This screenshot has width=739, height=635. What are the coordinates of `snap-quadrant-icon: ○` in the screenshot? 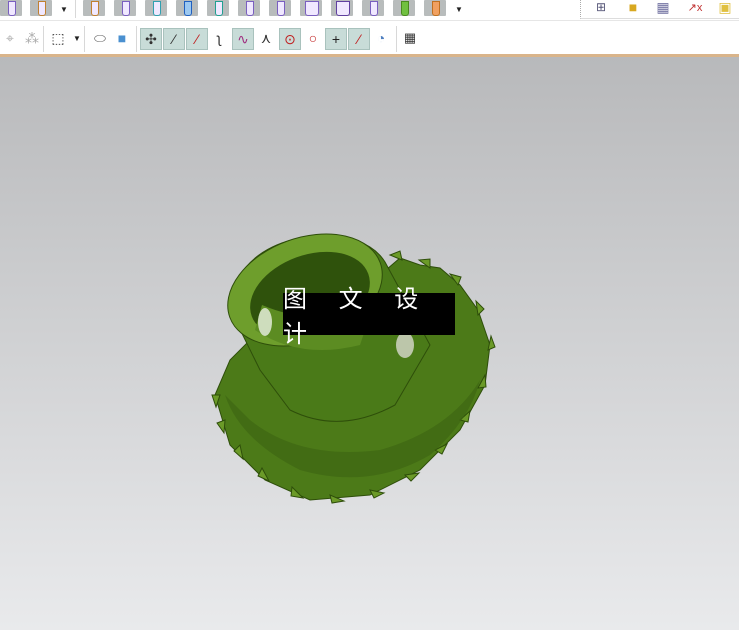 It's located at (313, 38).